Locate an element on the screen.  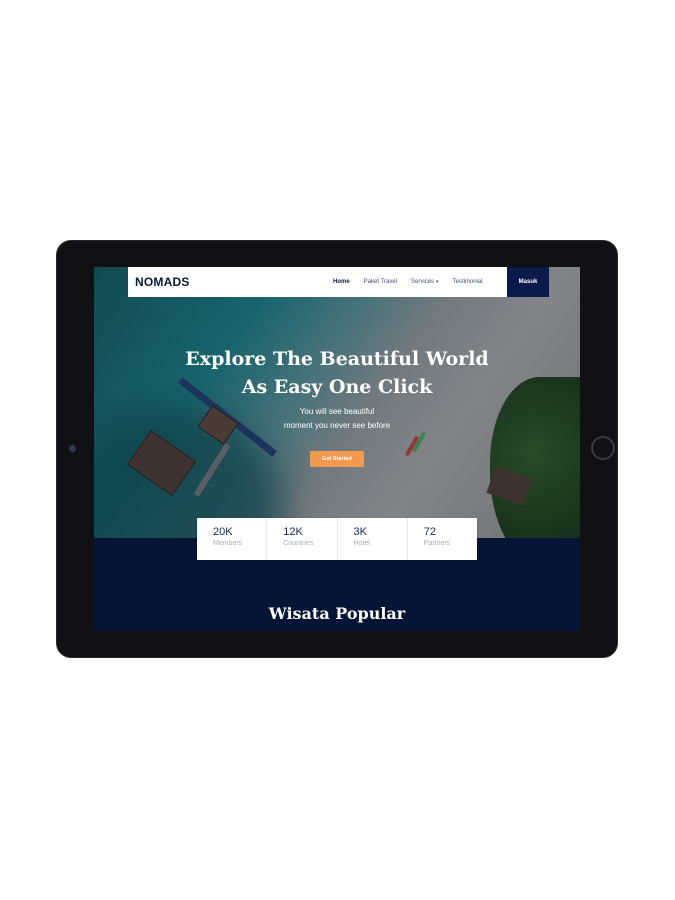
caret-down-icon: ▾ is located at coordinates (437, 282).